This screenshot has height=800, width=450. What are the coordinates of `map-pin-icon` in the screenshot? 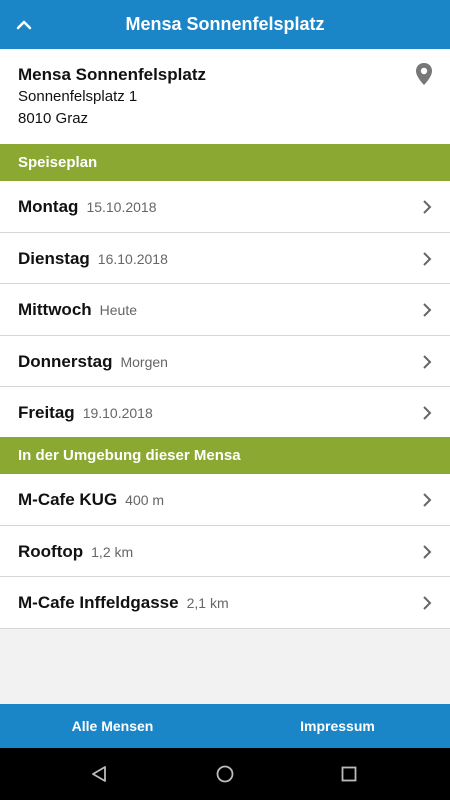 It's located at (424, 74).